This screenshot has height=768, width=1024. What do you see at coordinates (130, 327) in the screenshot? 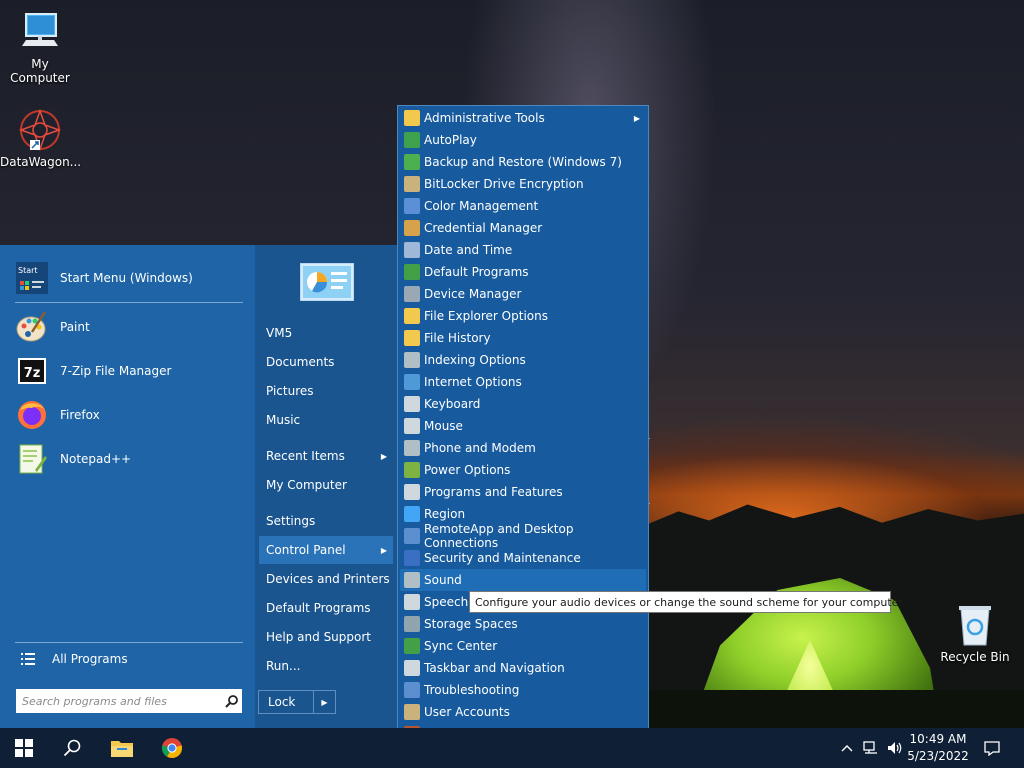
I see `pinned-app-paint: Paint` at bounding box center [130, 327].